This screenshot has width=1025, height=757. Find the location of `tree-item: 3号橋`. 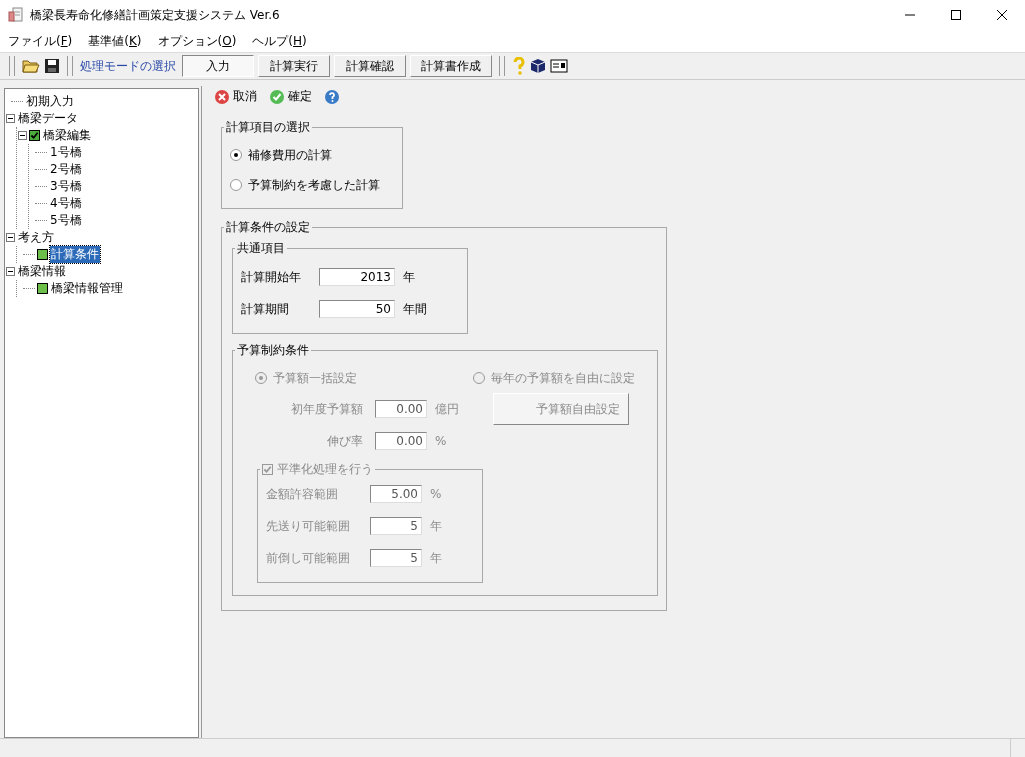

tree-item: 3号橋 is located at coordinates (66, 186).